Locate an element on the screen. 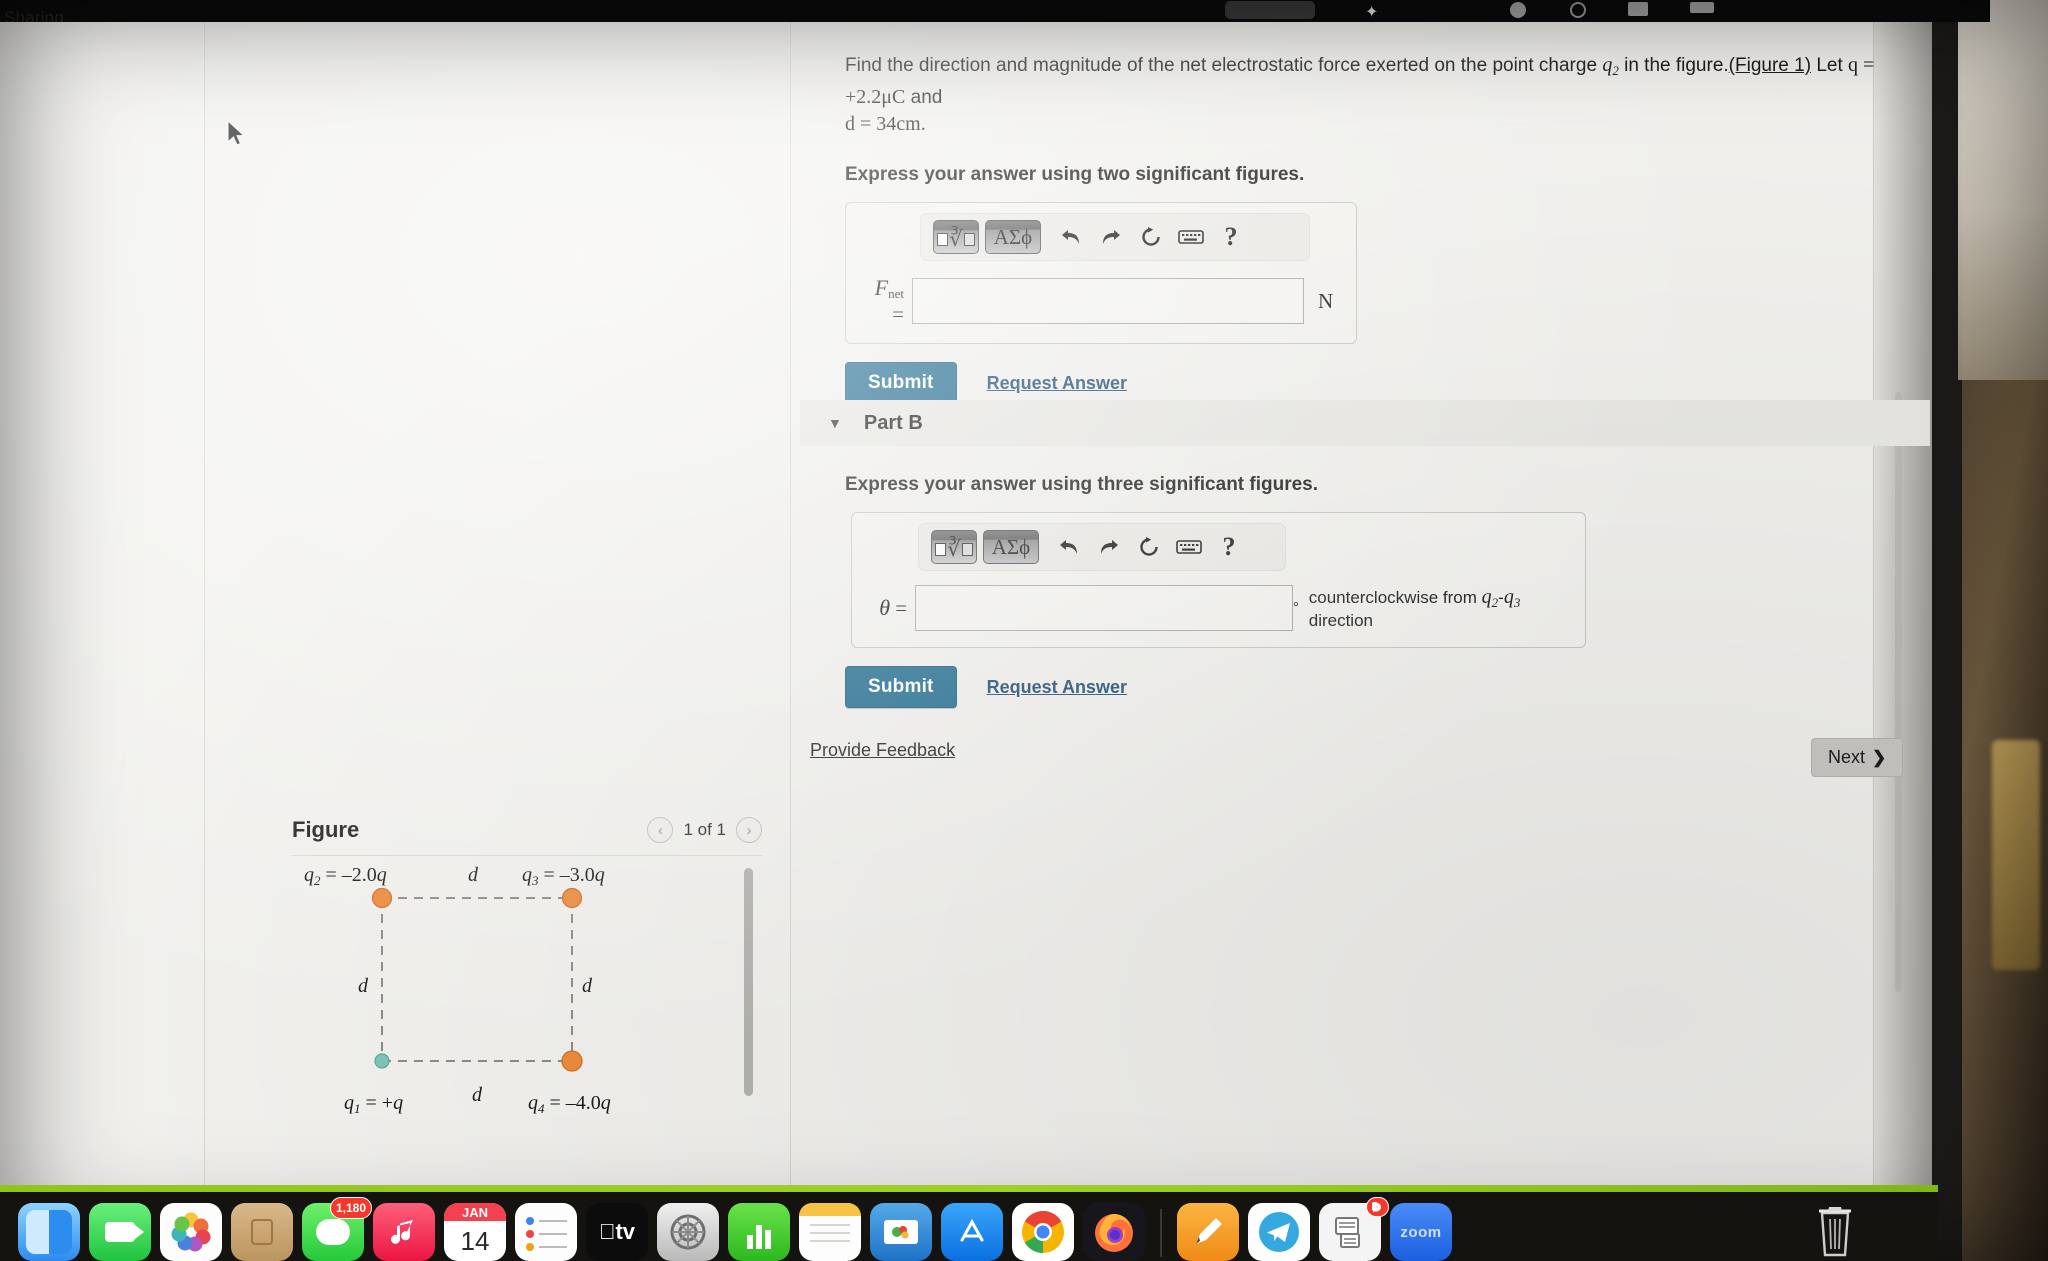 This screenshot has width=2048, height=1261. siri-icon is located at coordinates (1578, 10).